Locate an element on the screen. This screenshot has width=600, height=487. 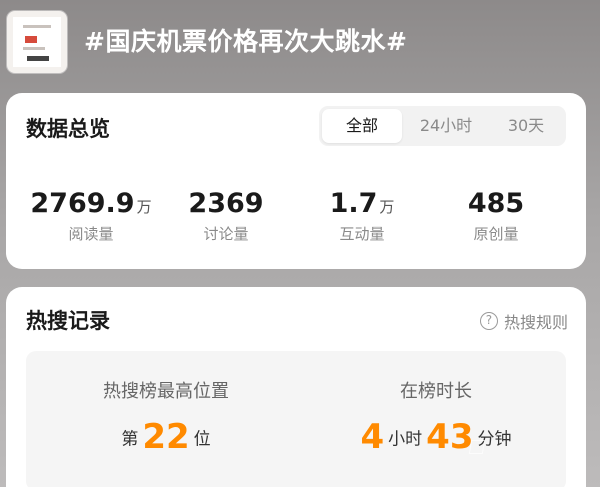
time-range-tabs: 全部 24小时 30天 is located at coordinates (442, 126).